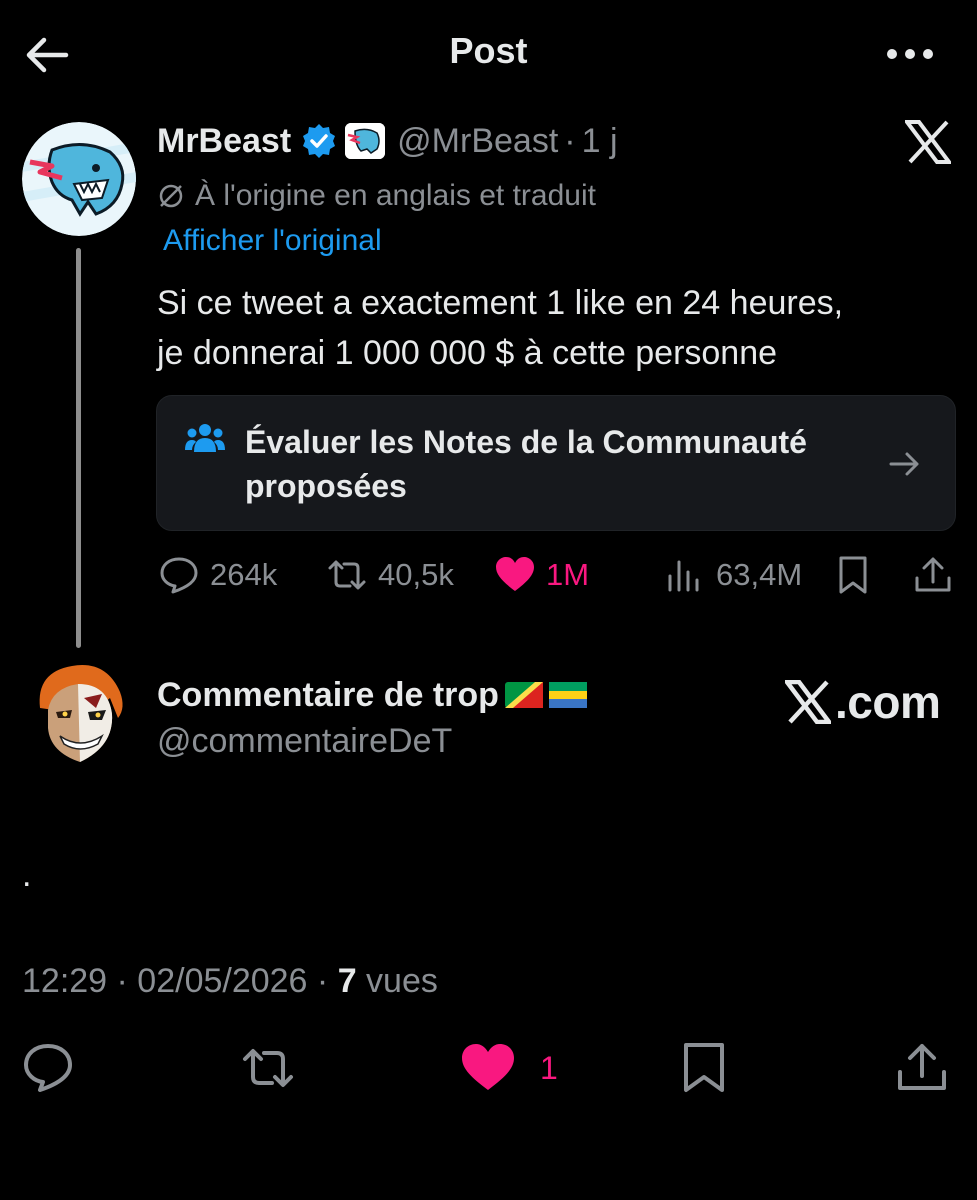 This screenshot has height=1200, width=977. I want to click on more-button, so click(910, 54).